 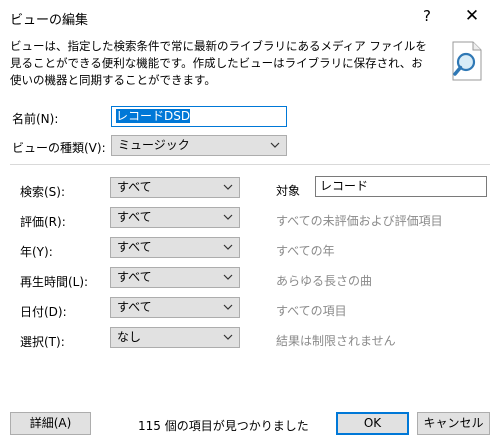 I want to click on duration-dropdown: すべて, so click(x=175, y=277).